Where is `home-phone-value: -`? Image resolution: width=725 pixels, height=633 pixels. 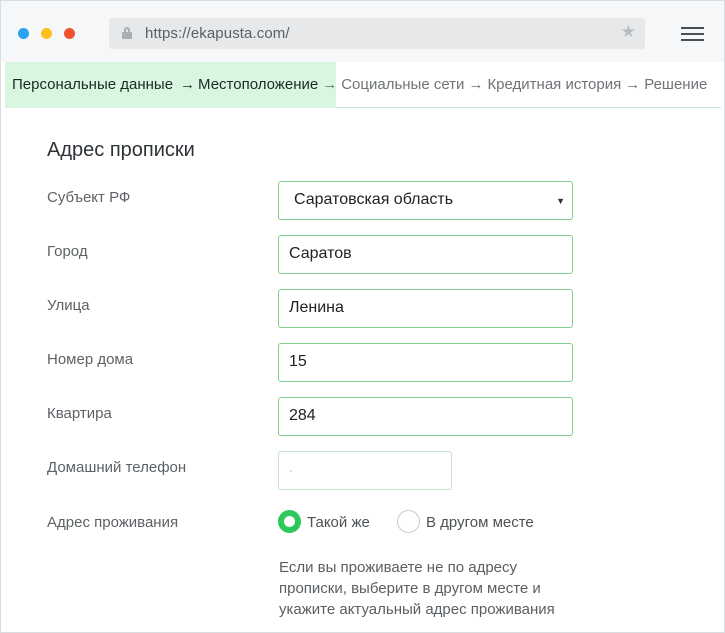 home-phone-value: - is located at coordinates (291, 471).